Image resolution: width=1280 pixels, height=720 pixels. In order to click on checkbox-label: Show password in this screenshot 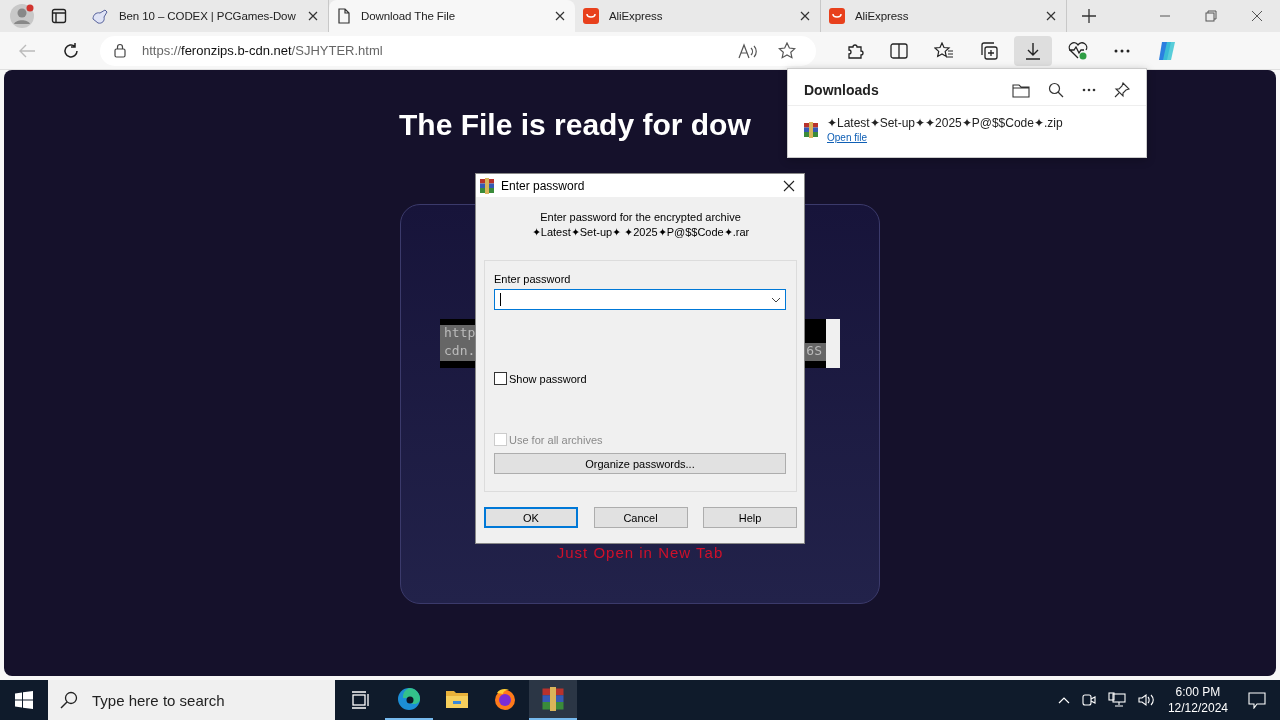, I will do `click(548, 378)`.